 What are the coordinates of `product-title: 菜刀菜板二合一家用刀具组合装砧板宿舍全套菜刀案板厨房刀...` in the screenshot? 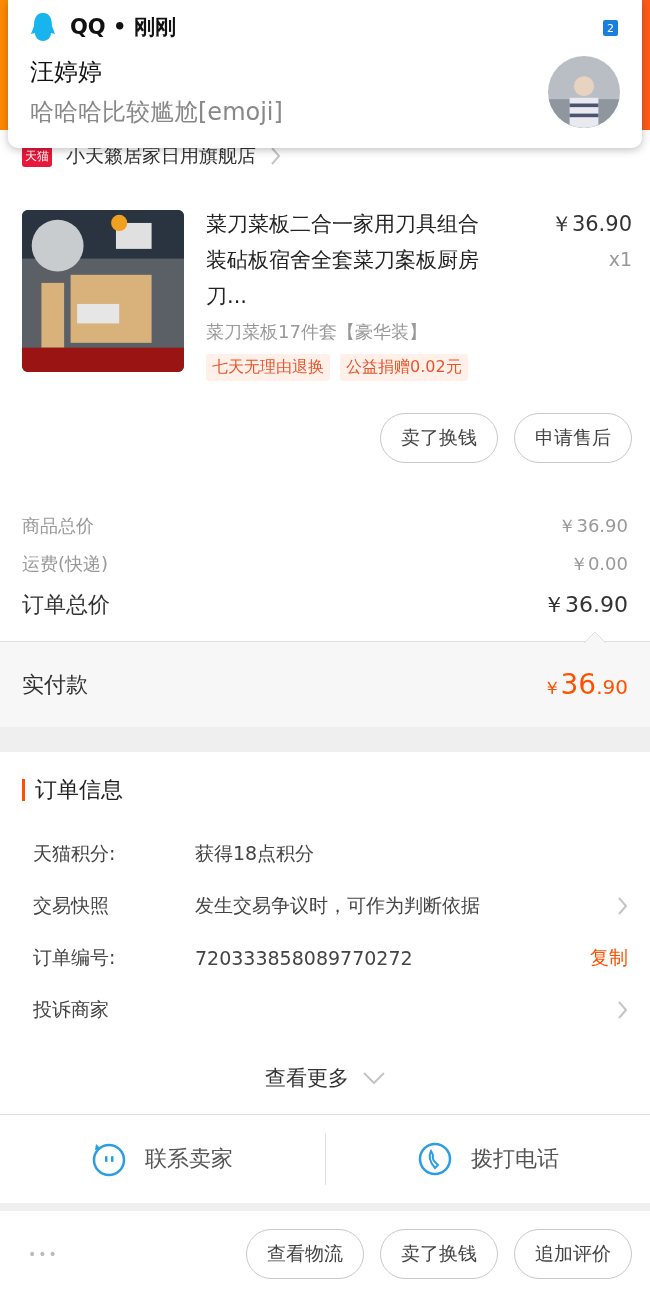 It's located at (347, 260).